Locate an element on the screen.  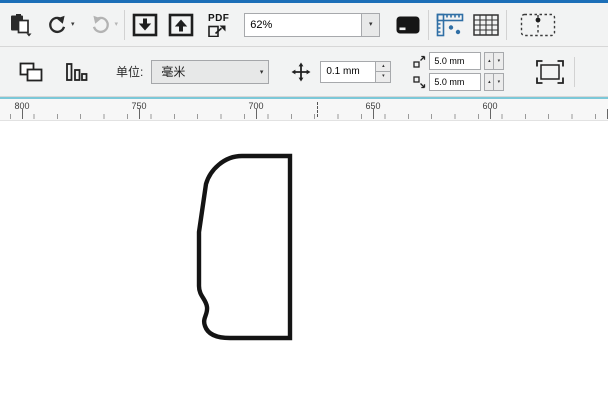
page-orientation-button is located at coordinates (76, 72).